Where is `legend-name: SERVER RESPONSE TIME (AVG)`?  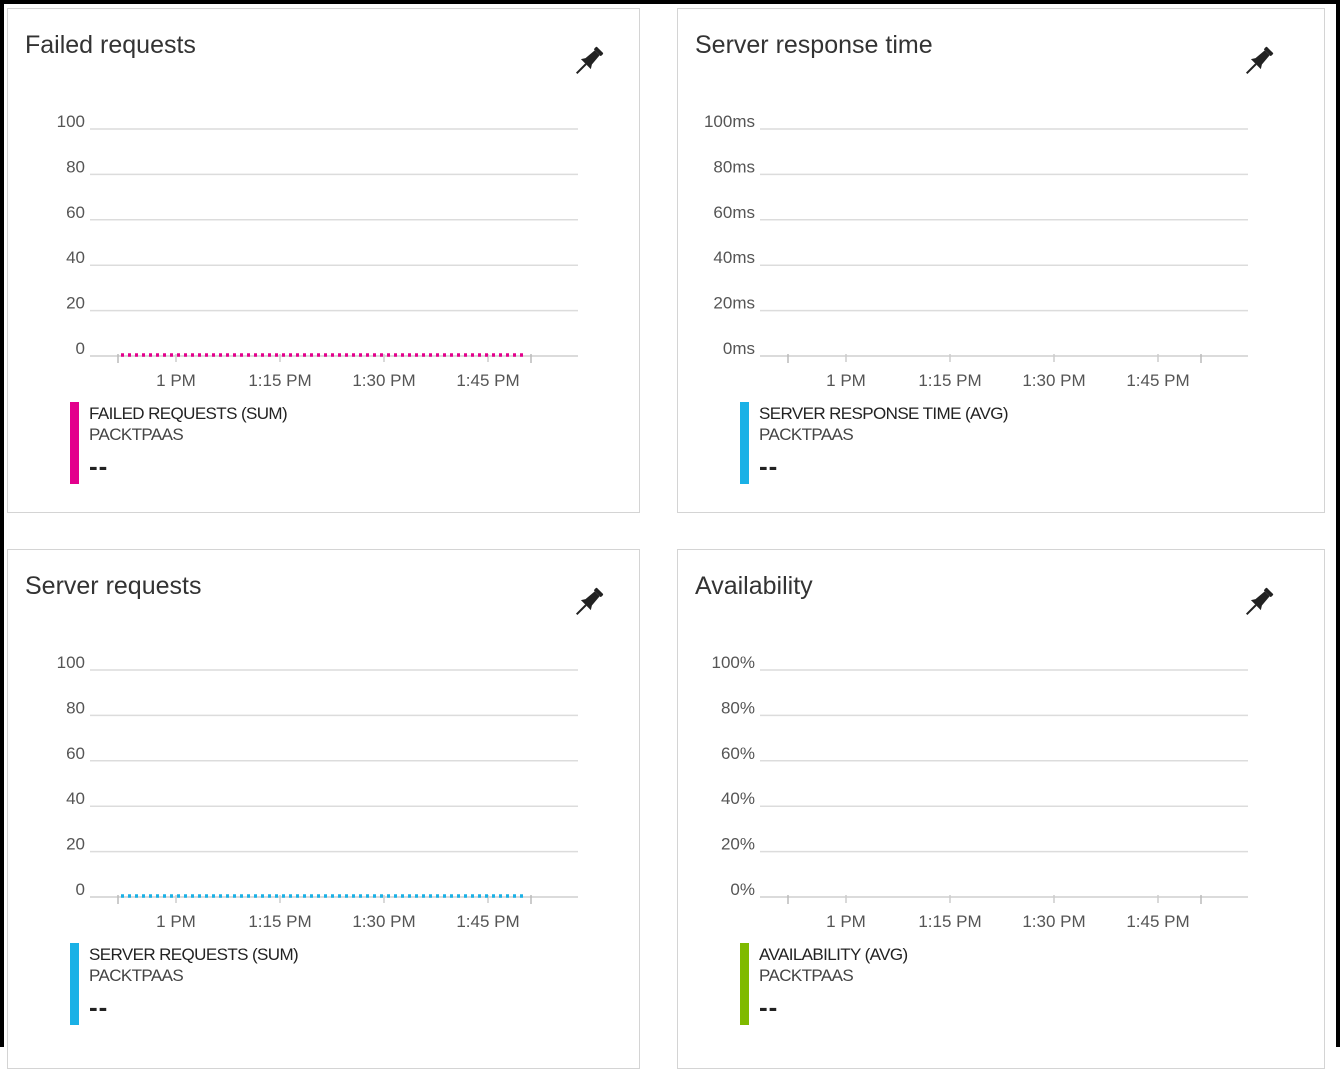
legend-name: SERVER RESPONSE TIME (AVG) is located at coordinates (884, 413).